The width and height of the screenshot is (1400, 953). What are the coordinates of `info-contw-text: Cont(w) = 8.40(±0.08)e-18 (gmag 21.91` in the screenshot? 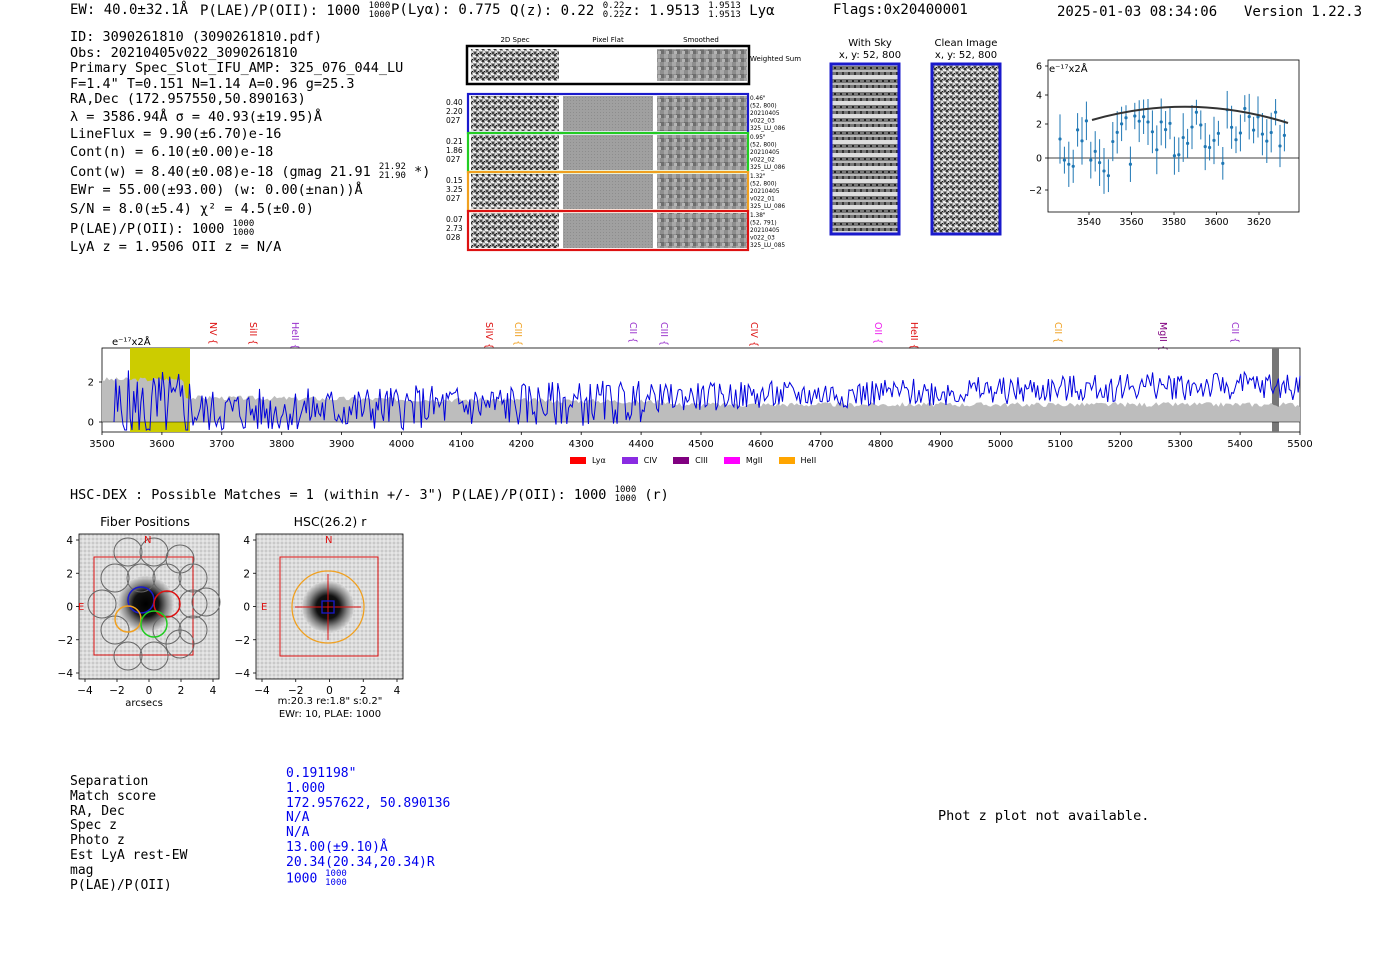 It's located at (220, 172).